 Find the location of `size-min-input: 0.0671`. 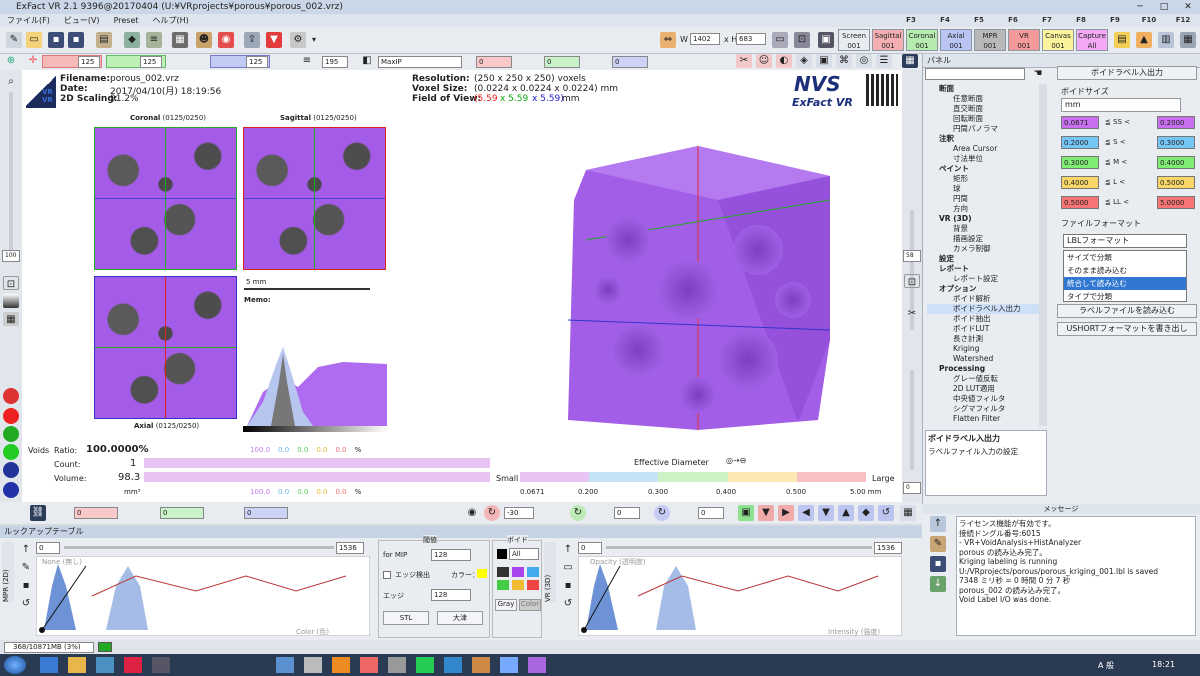

size-min-input: 0.0671 is located at coordinates (1080, 122).